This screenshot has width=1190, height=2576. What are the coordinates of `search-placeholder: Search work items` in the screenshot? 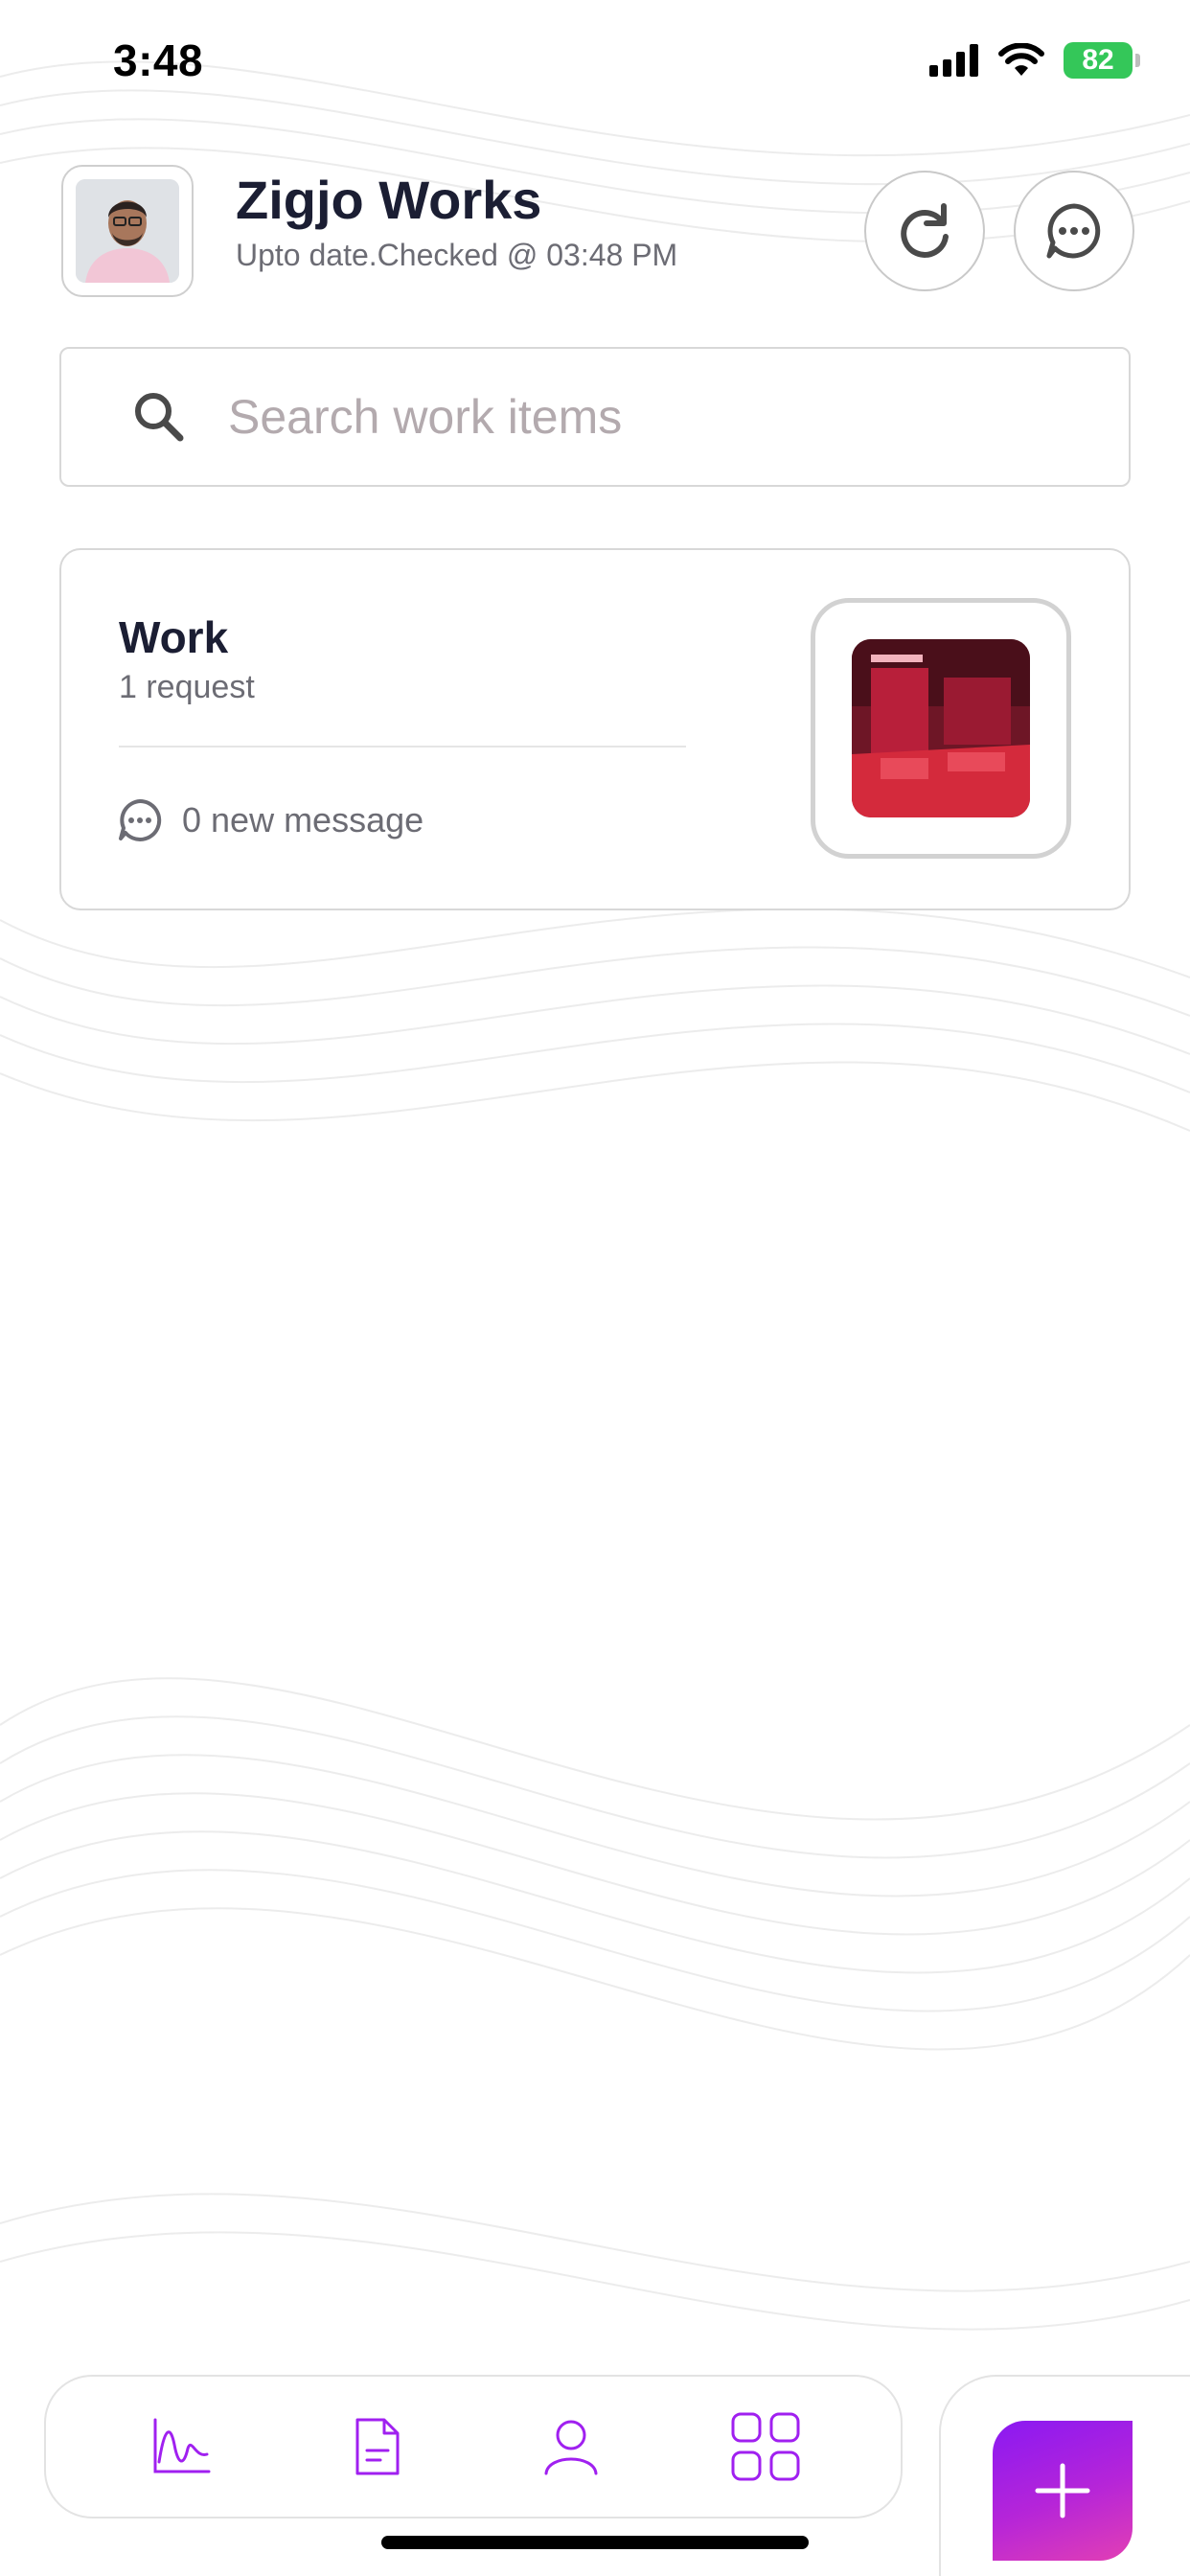 It's located at (426, 417).